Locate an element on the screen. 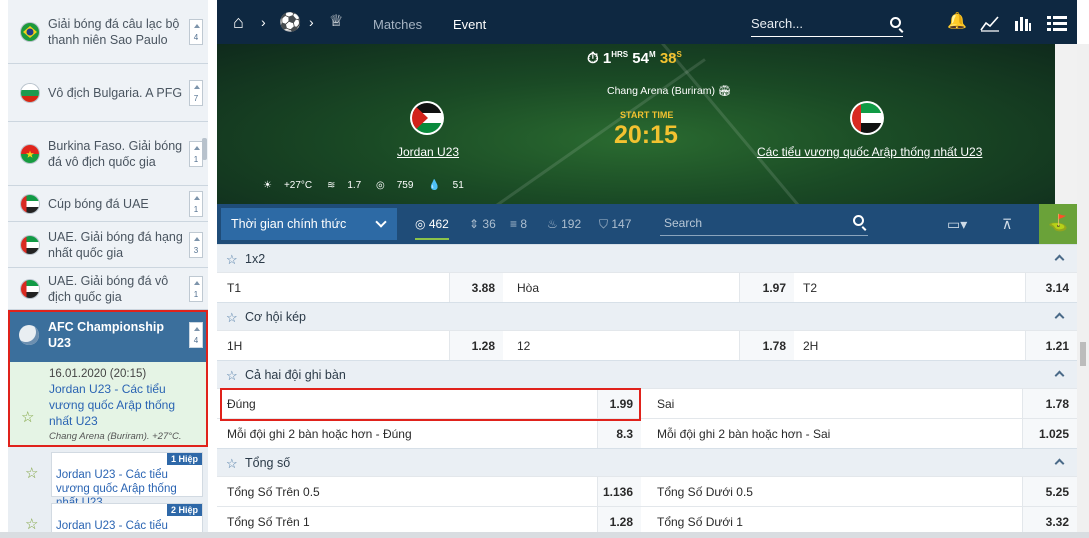  venue: Chang Arena (Buriram) 🏟 is located at coordinates (669, 90).